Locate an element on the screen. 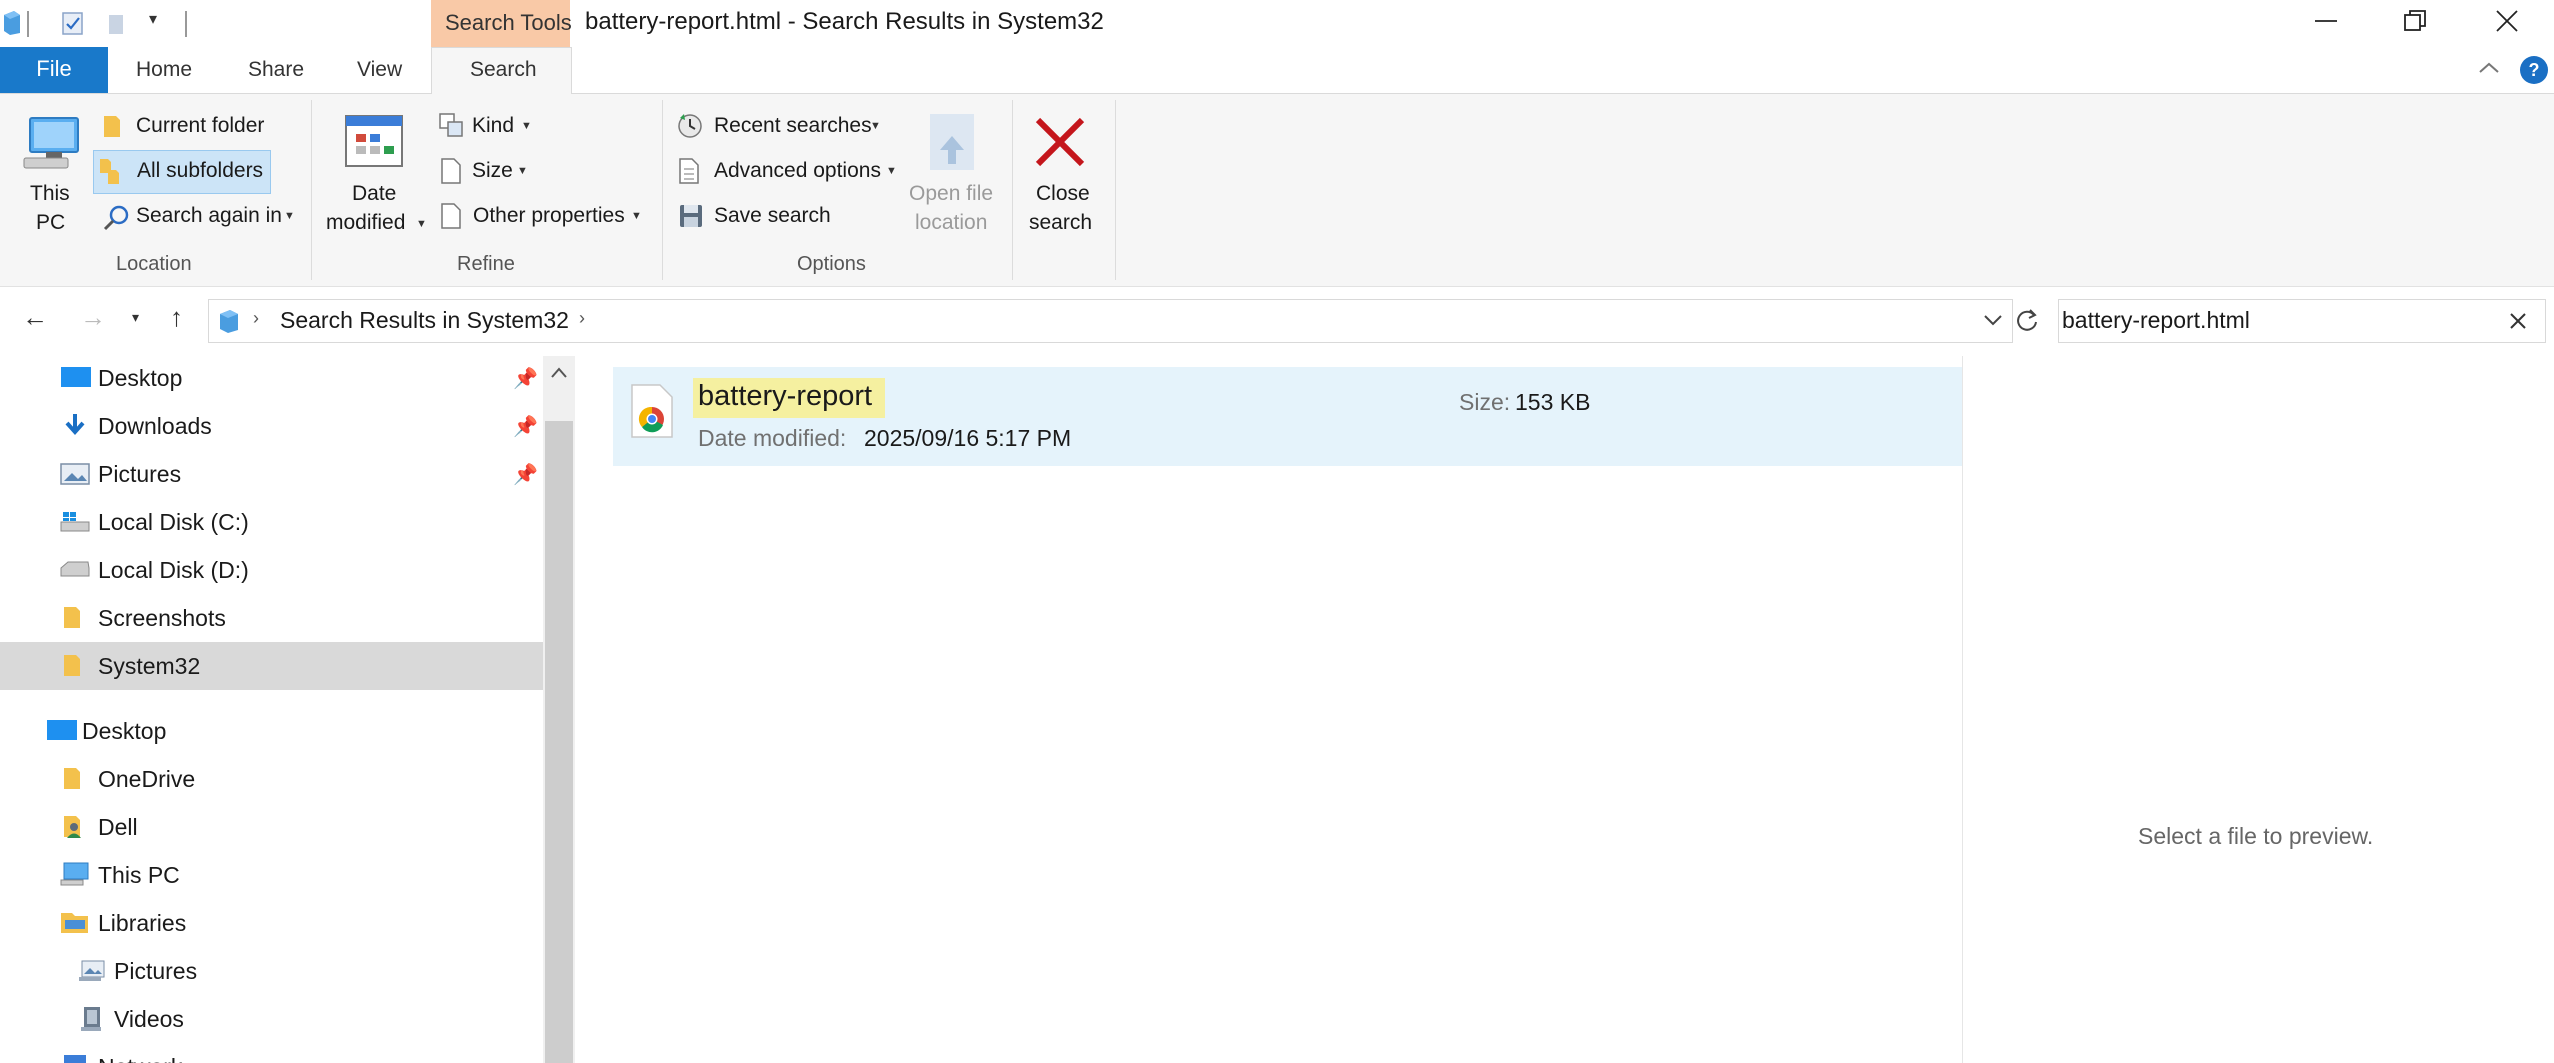 The width and height of the screenshot is (2554, 1063). nav-item-library-videos: Videos is located at coordinates (271, 1019).